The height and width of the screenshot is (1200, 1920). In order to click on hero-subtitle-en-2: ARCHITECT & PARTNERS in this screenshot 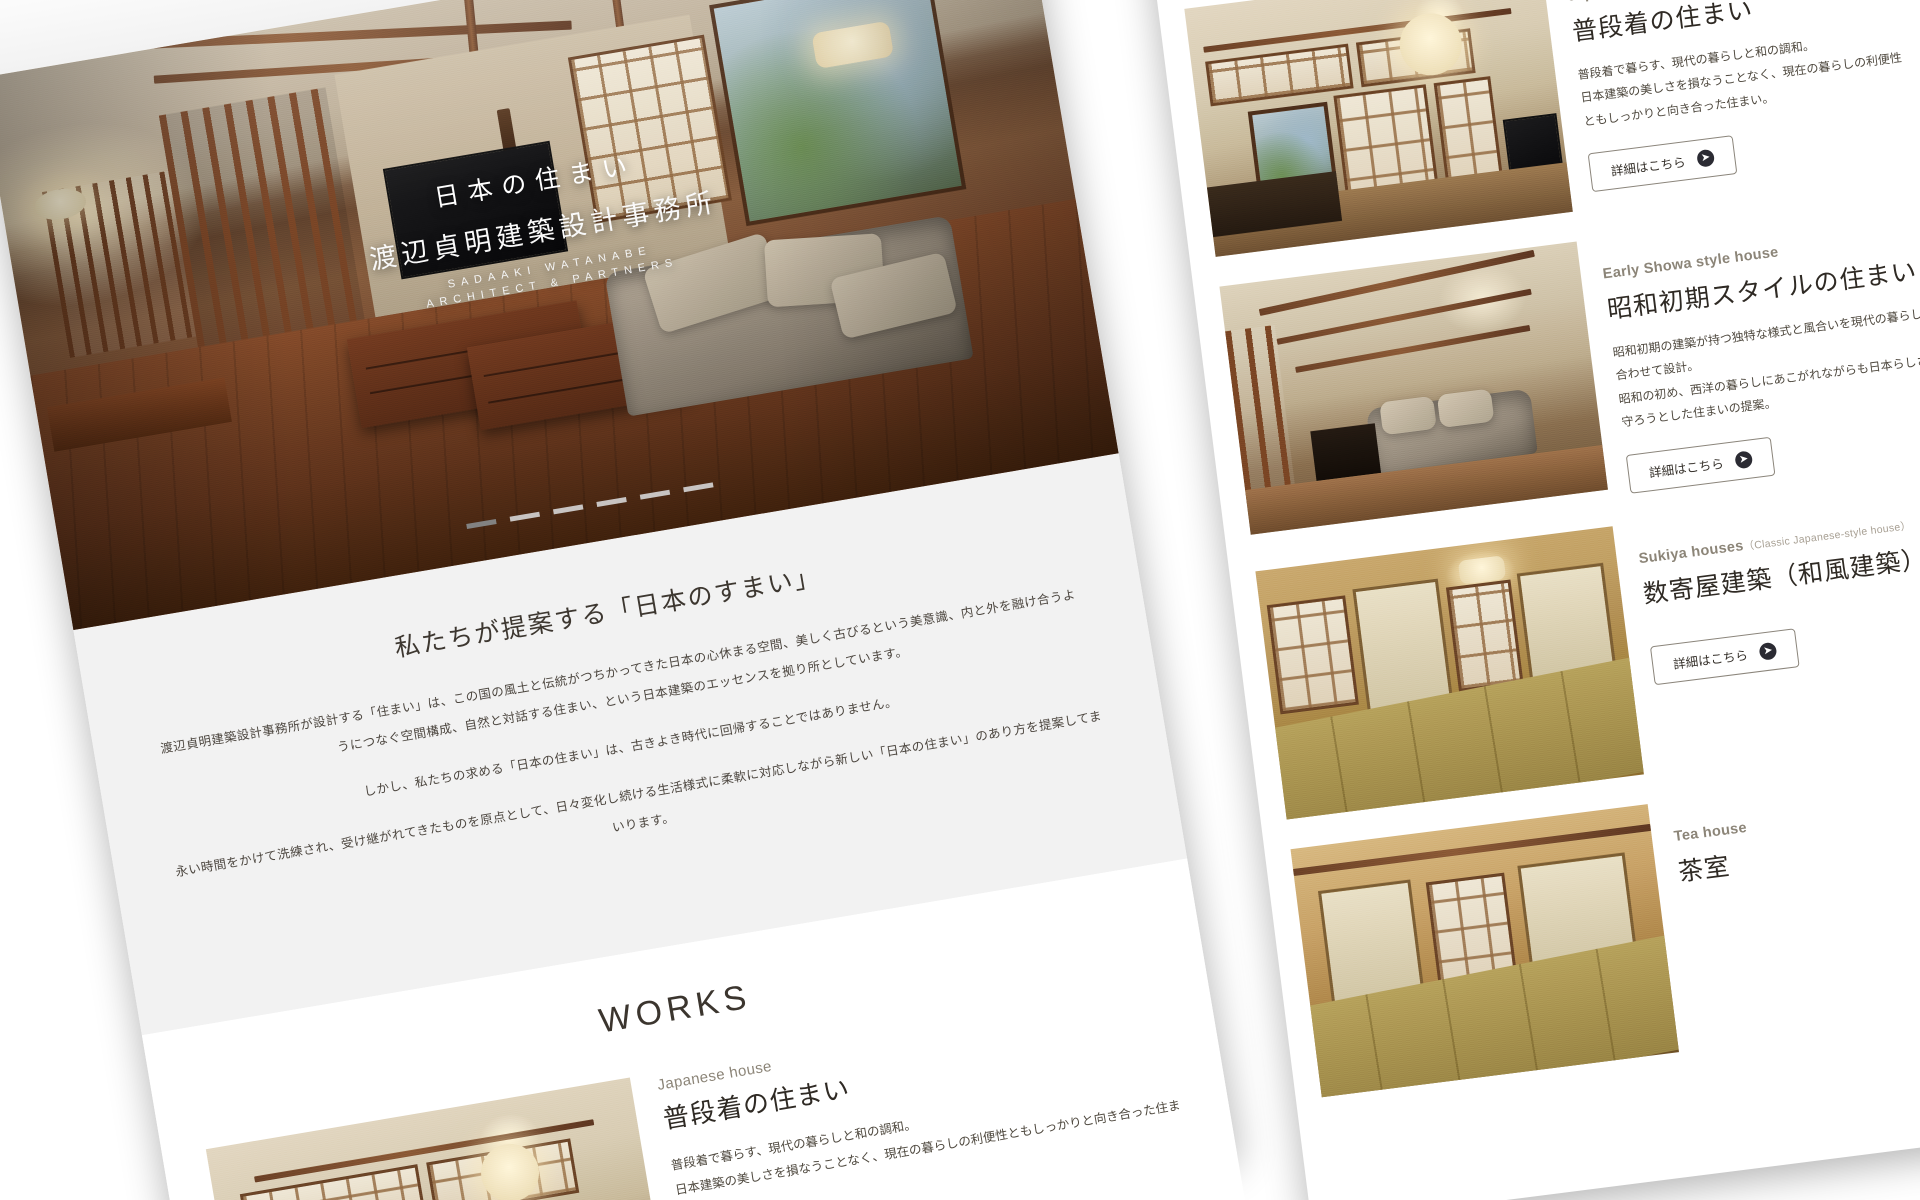, I will do `click(552, 283)`.